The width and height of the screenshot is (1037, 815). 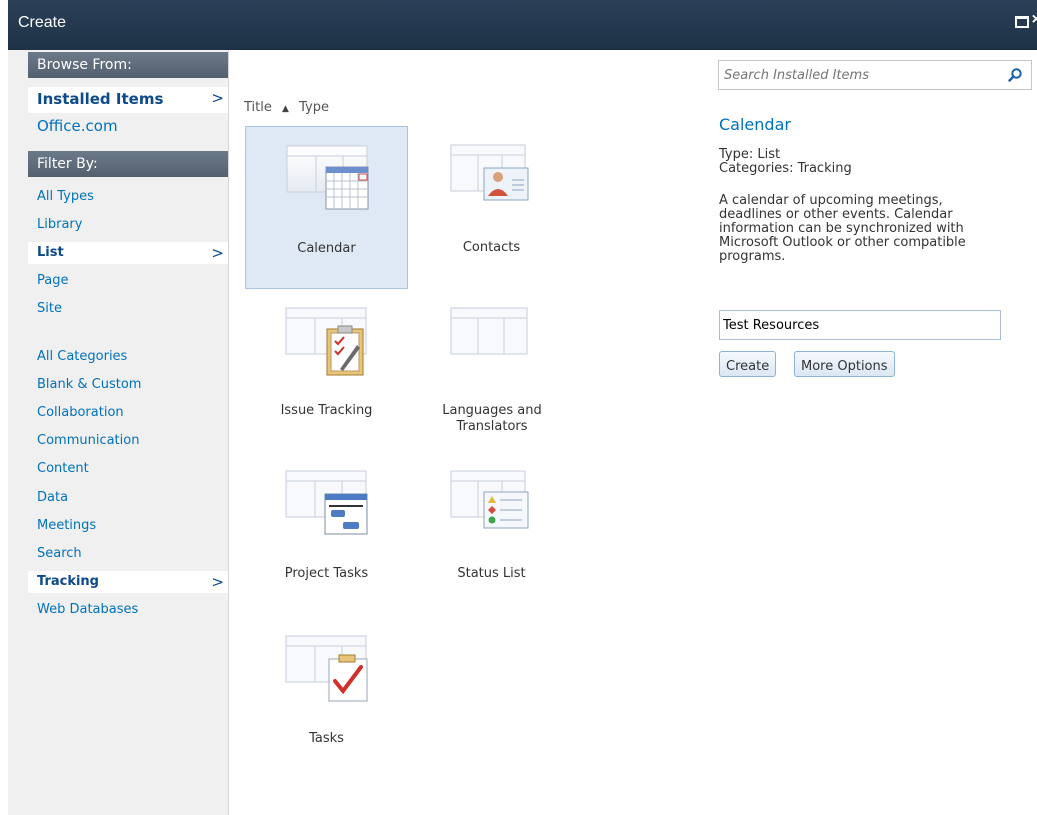 What do you see at coordinates (42, 22) in the screenshot?
I see `dialog-title: Create` at bounding box center [42, 22].